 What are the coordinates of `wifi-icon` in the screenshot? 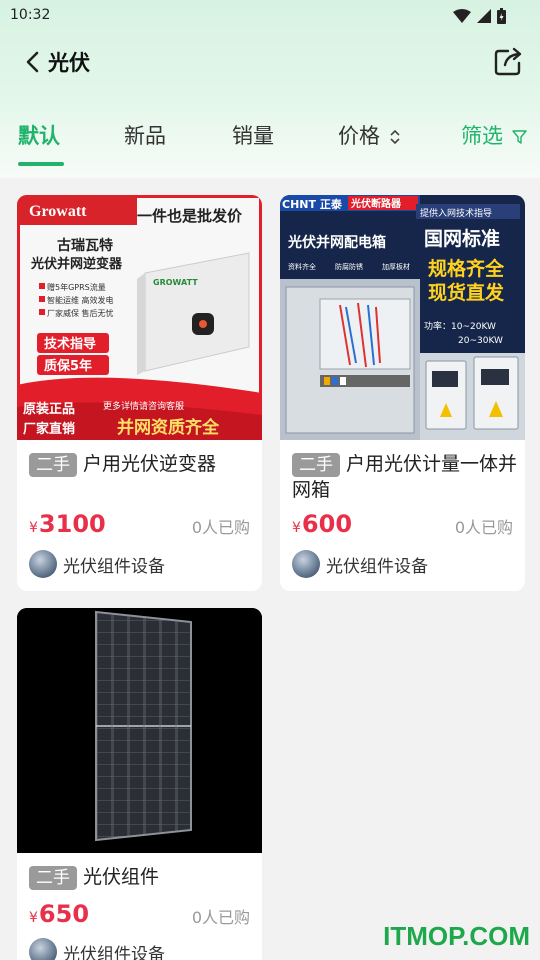 It's located at (462, 16).